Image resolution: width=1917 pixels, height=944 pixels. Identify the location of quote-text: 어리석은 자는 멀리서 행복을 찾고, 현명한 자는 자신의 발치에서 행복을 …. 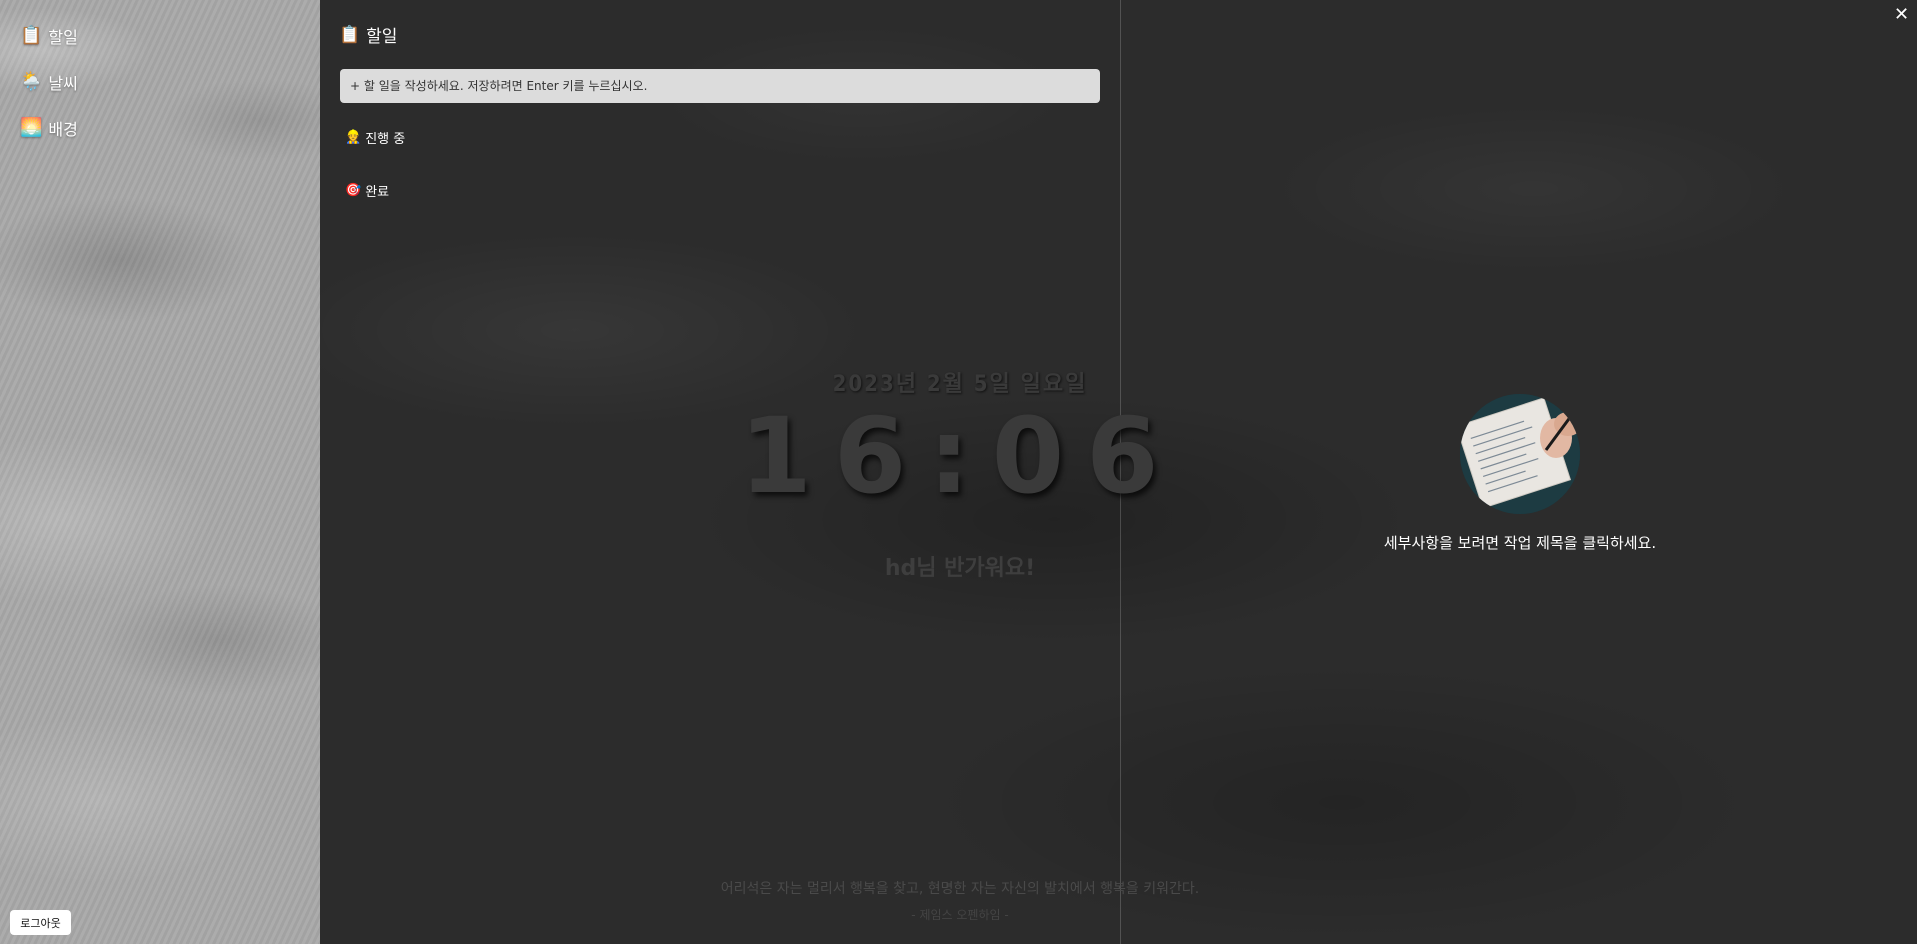
(960, 889).